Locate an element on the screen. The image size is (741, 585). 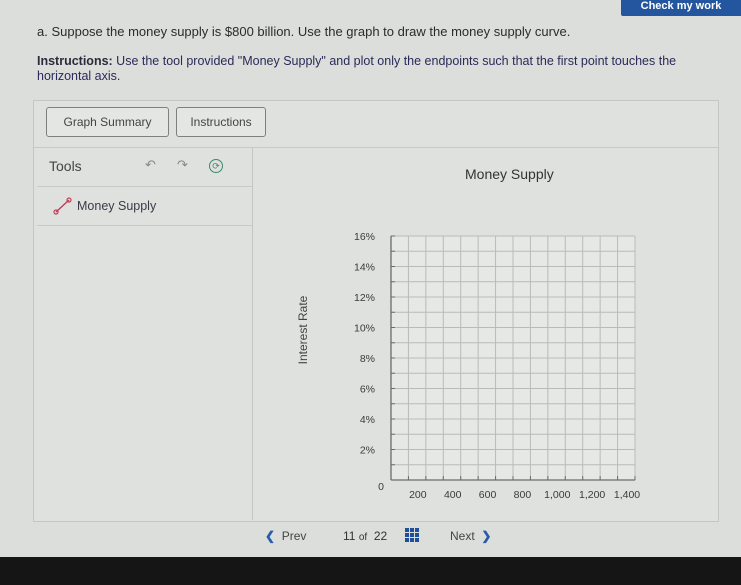
y-tick-label: 10% is located at coordinates (364, 329).